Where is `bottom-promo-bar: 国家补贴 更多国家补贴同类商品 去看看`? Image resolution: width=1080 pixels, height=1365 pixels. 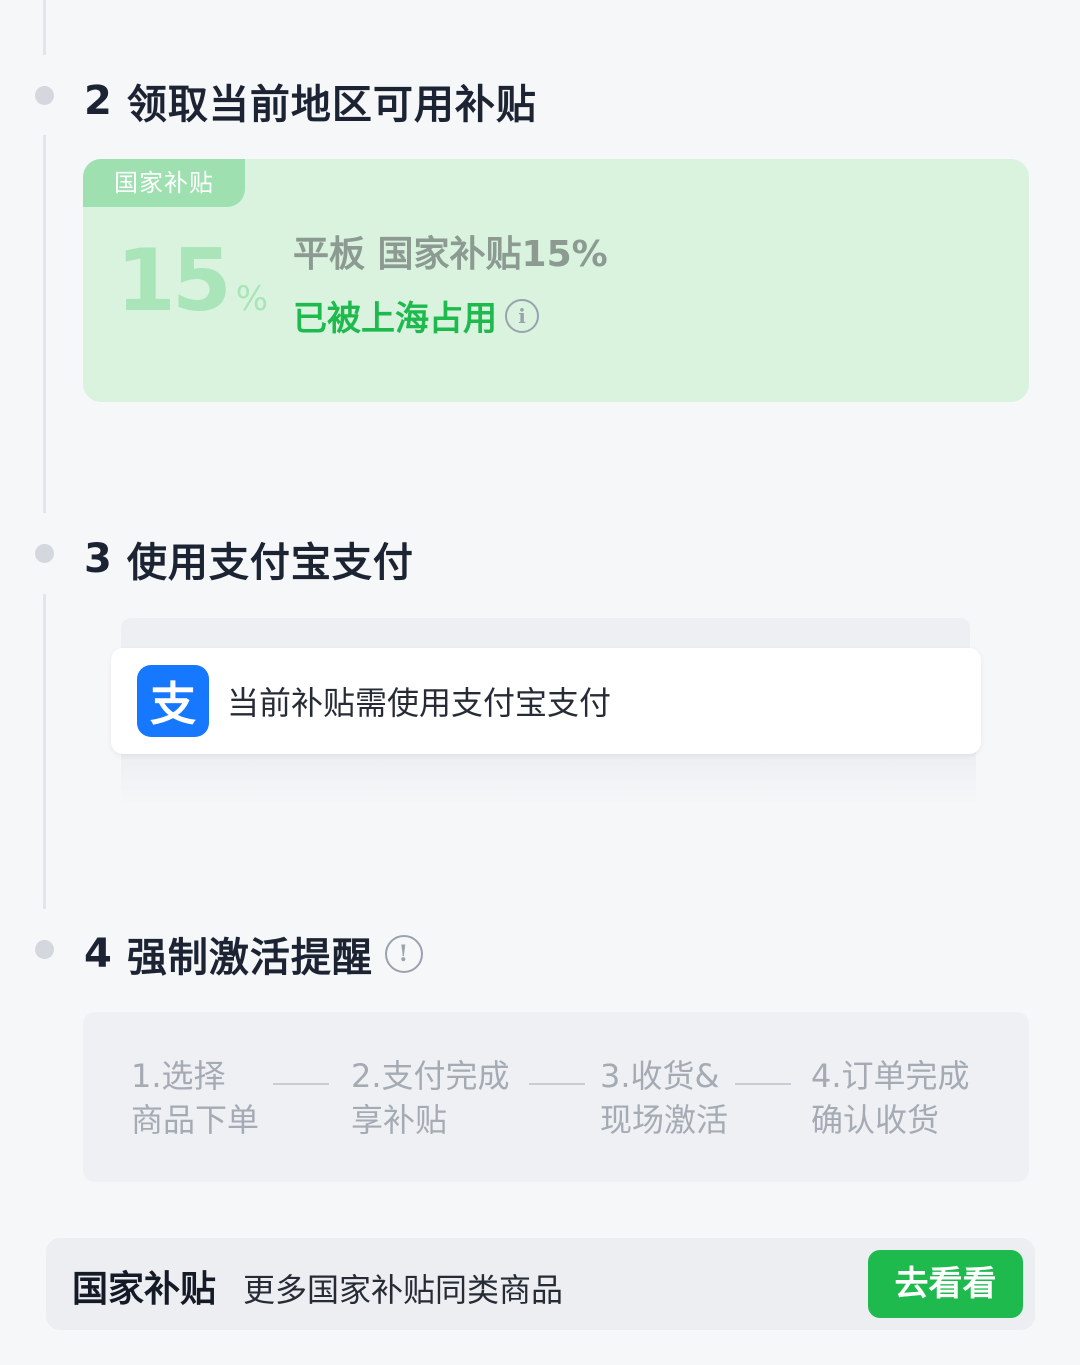 bottom-promo-bar: 国家补贴 更多国家补贴同类商品 去看看 is located at coordinates (540, 1284).